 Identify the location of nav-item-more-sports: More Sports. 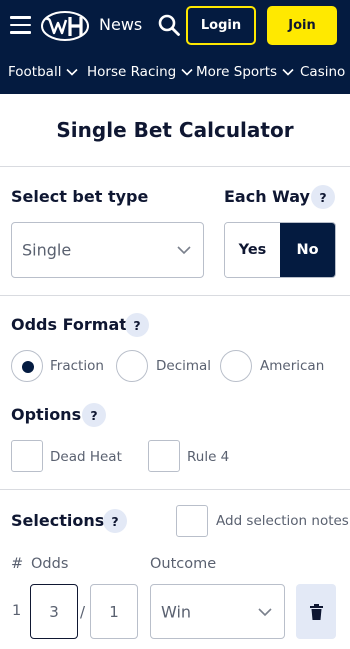
(245, 72).